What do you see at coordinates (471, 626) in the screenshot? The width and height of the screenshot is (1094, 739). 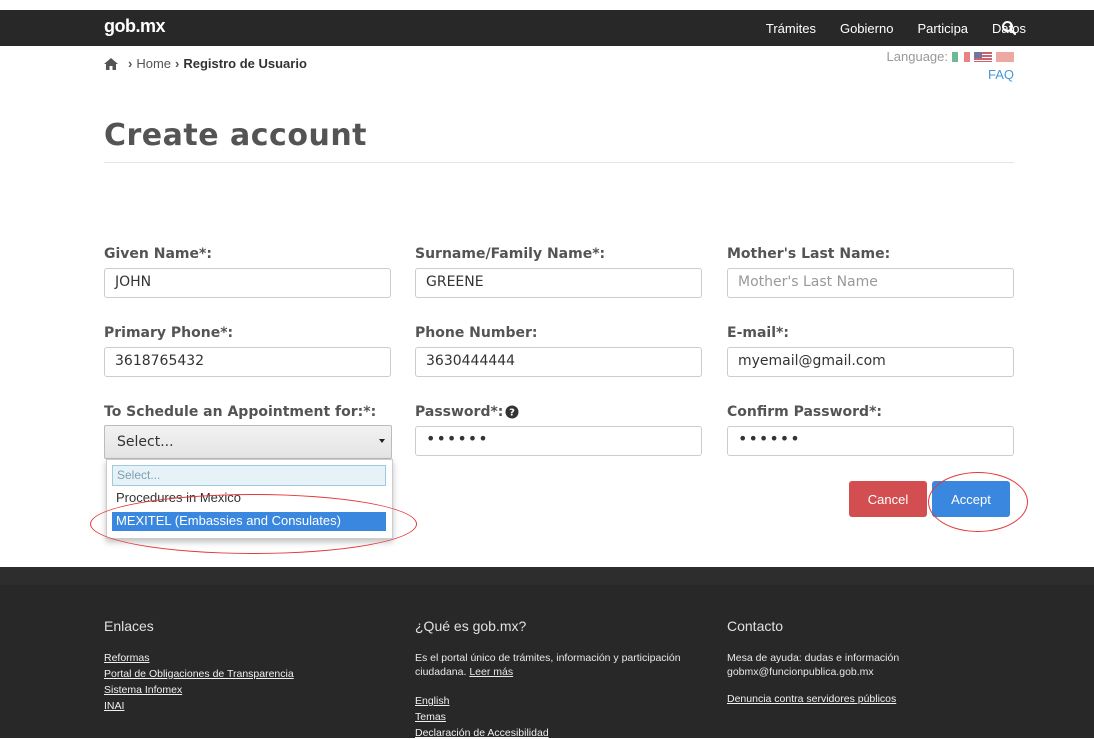 I see `footer-que-es-title: ¿Qué es gob.mx?` at bounding box center [471, 626].